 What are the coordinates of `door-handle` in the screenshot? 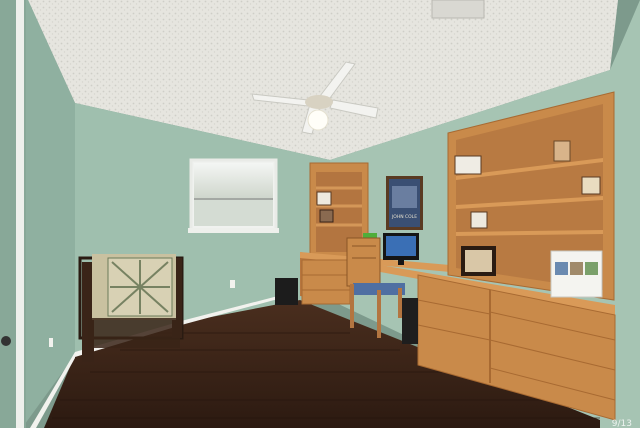 It's located at (6, 341).